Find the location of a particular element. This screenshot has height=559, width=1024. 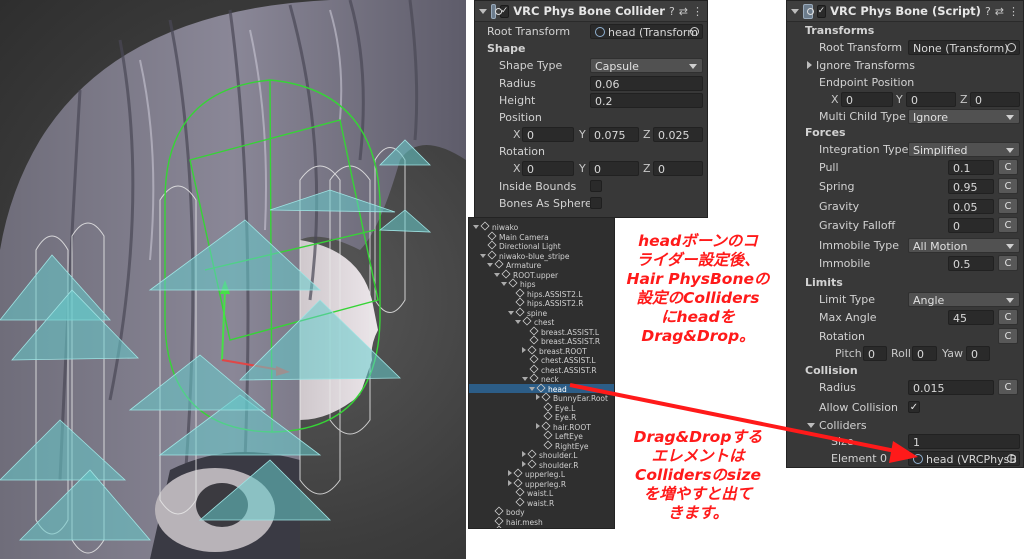

hierarchy-item: shoulder.L is located at coordinates (541, 454).